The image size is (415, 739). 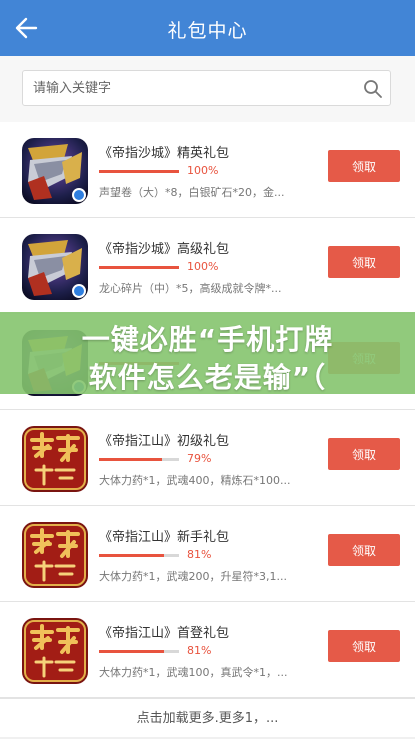 What do you see at coordinates (164, 633) in the screenshot?
I see `pack-title: 《帝指江山》首登礼包` at bounding box center [164, 633].